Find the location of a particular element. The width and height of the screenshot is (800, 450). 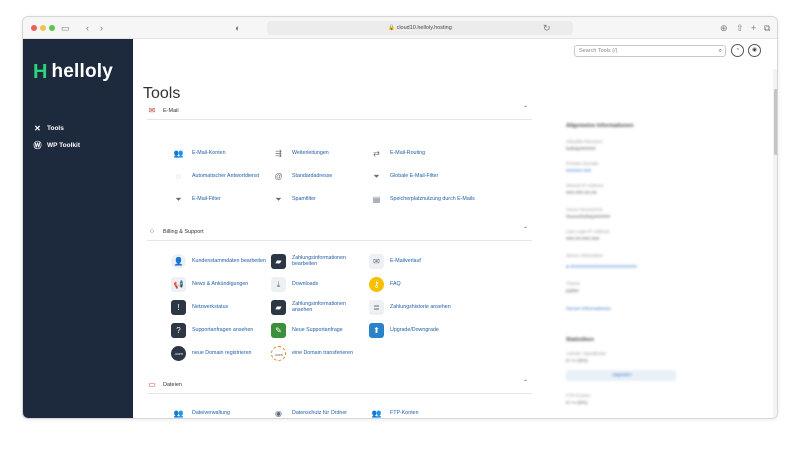

search-placeholder: Search Tools (/) is located at coordinates (598, 51).